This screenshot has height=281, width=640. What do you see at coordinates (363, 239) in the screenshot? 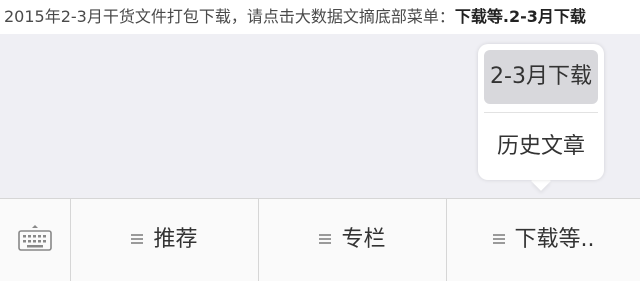
I see `menu-item-label: 专栏` at bounding box center [363, 239].